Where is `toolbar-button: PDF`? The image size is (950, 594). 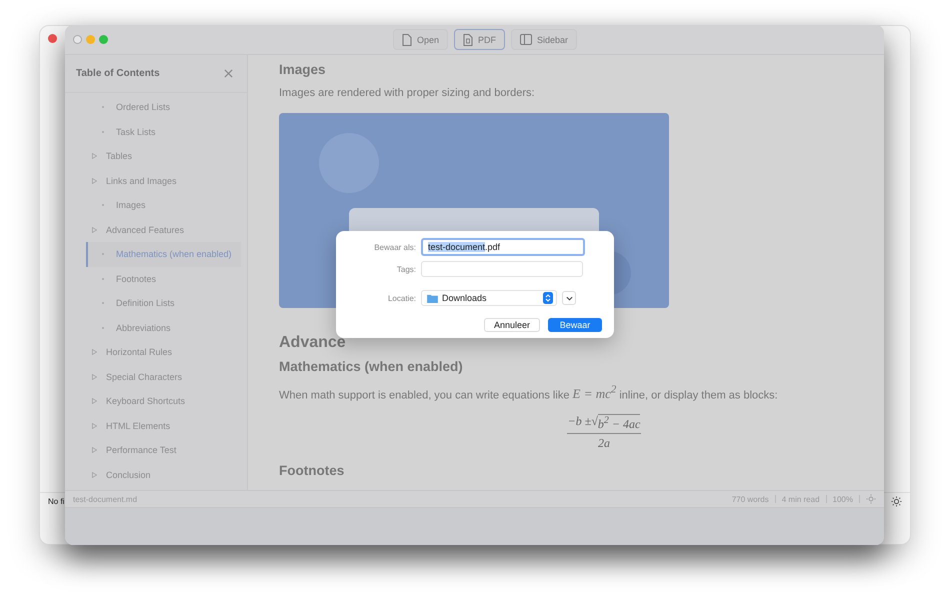 toolbar-button: PDF is located at coordinates (480, 39).